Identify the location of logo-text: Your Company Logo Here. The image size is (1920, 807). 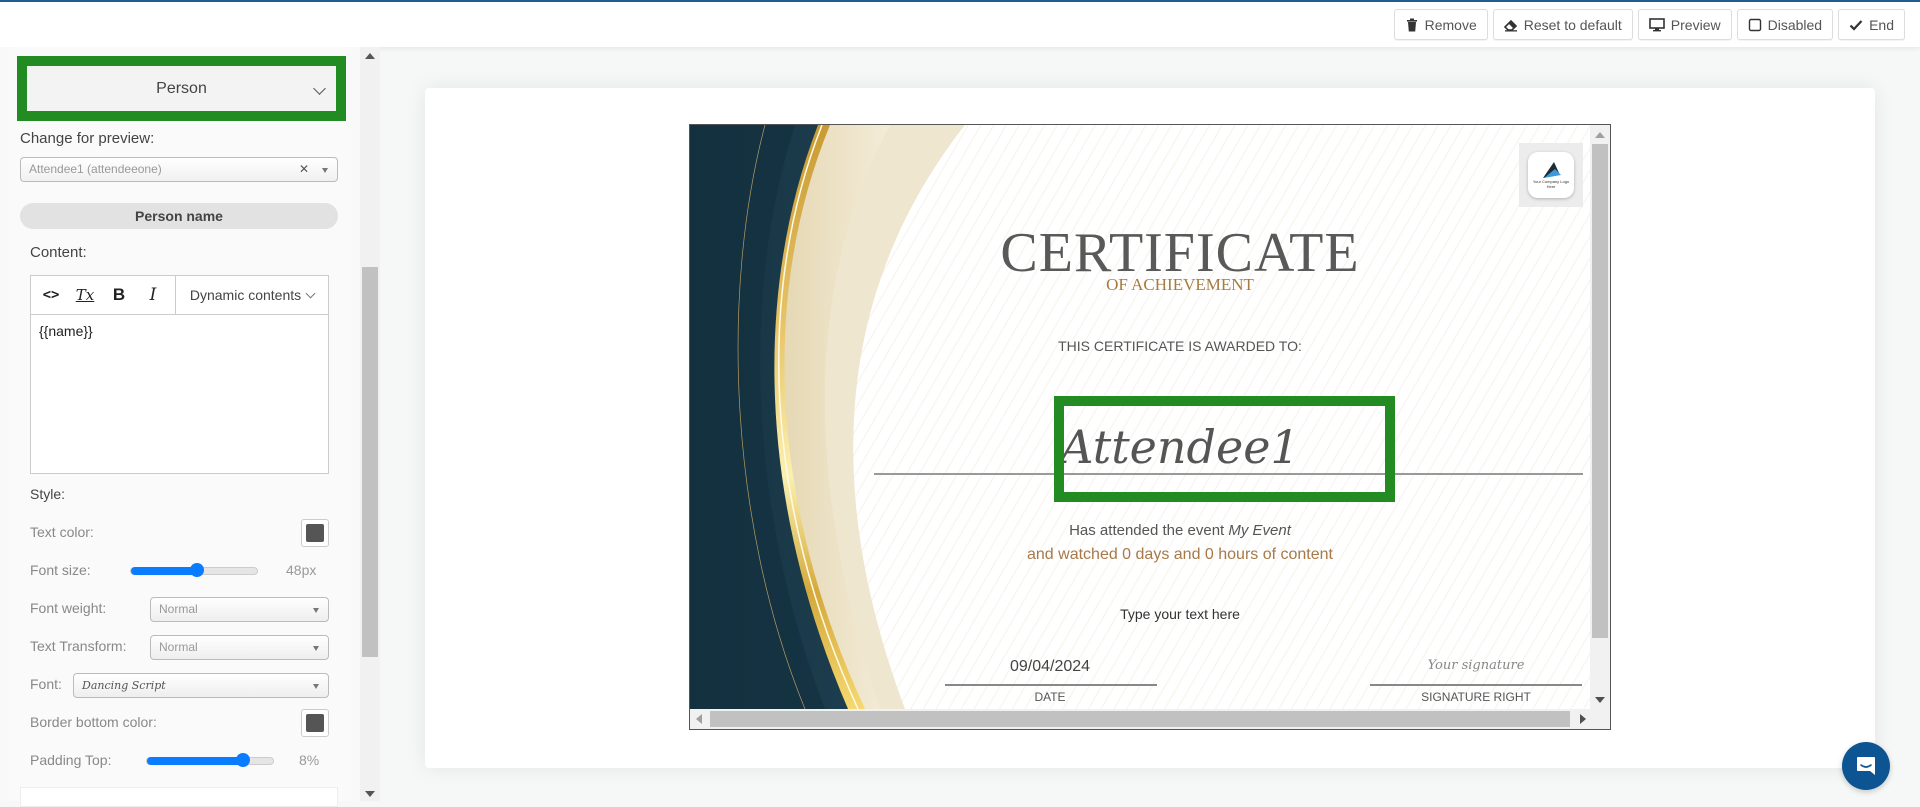
(1551, 184).